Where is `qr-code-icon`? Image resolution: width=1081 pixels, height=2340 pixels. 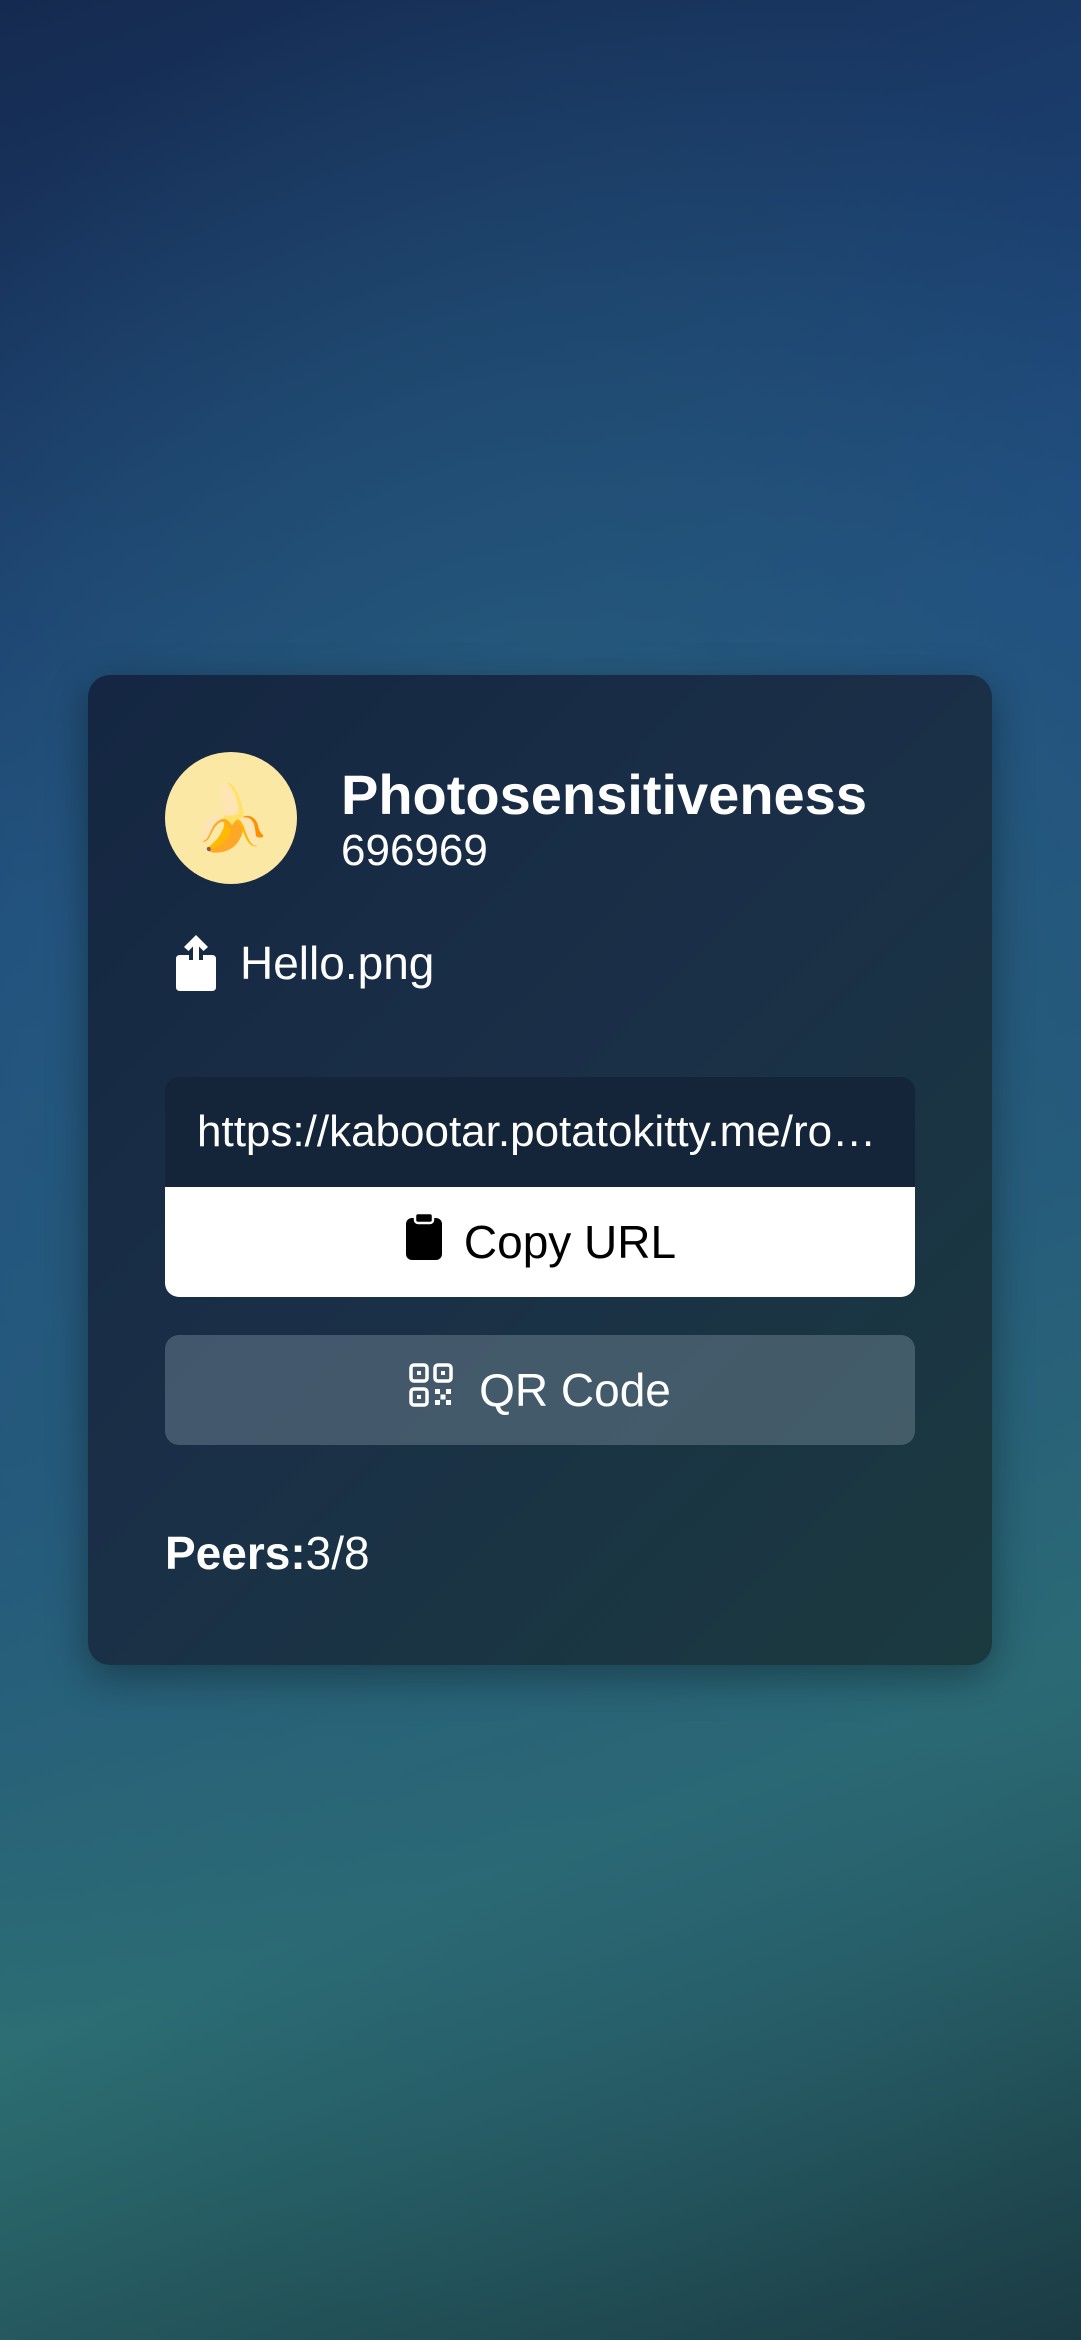
qr-code-icon is located at coordinates (431, 1390).